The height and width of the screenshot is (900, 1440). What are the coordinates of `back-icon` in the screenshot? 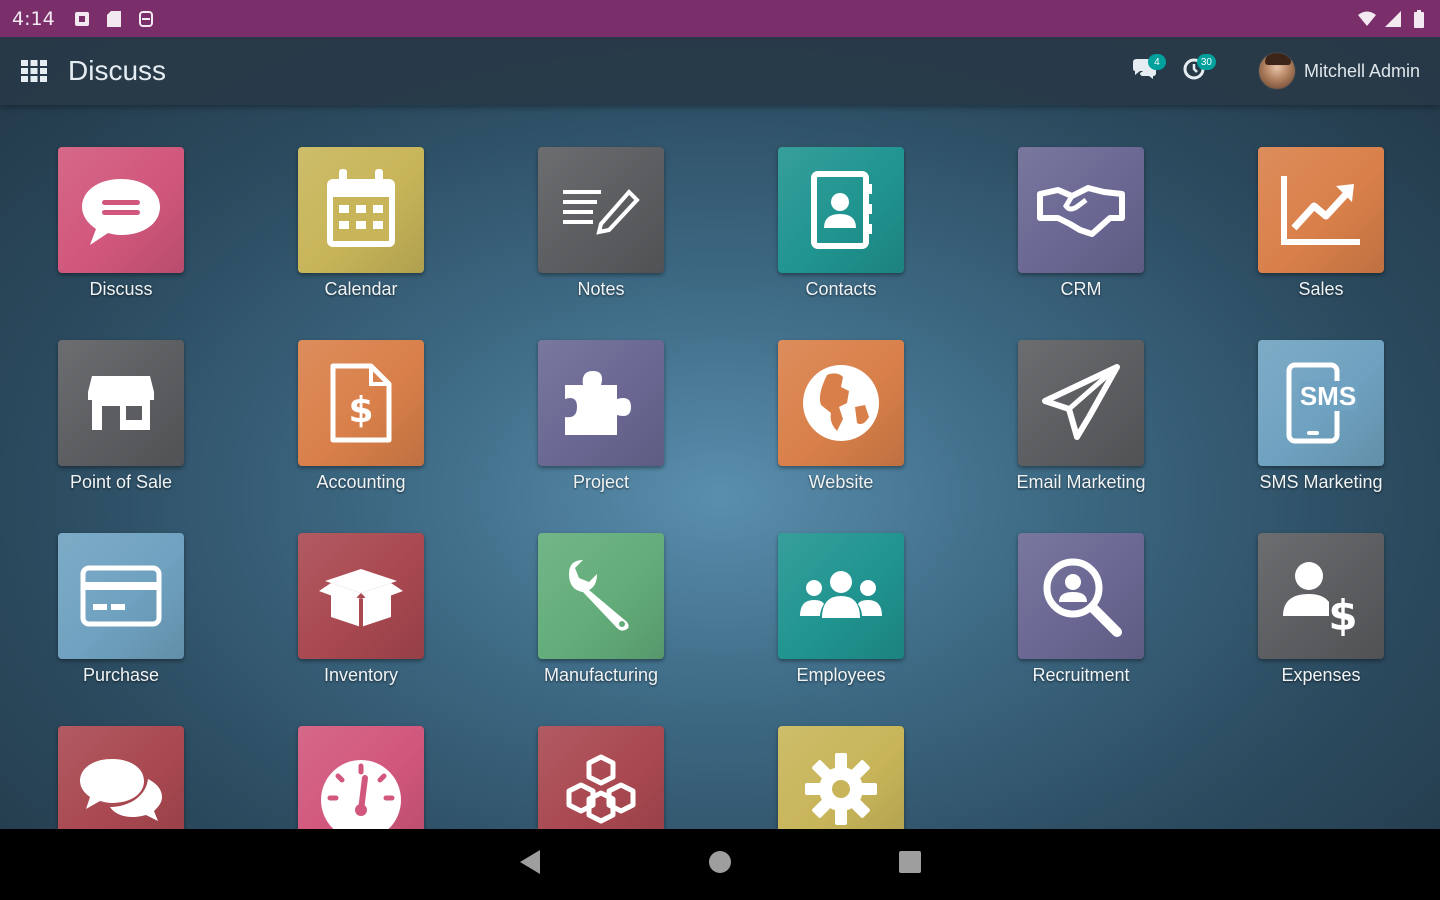 It's located at (530, 864).